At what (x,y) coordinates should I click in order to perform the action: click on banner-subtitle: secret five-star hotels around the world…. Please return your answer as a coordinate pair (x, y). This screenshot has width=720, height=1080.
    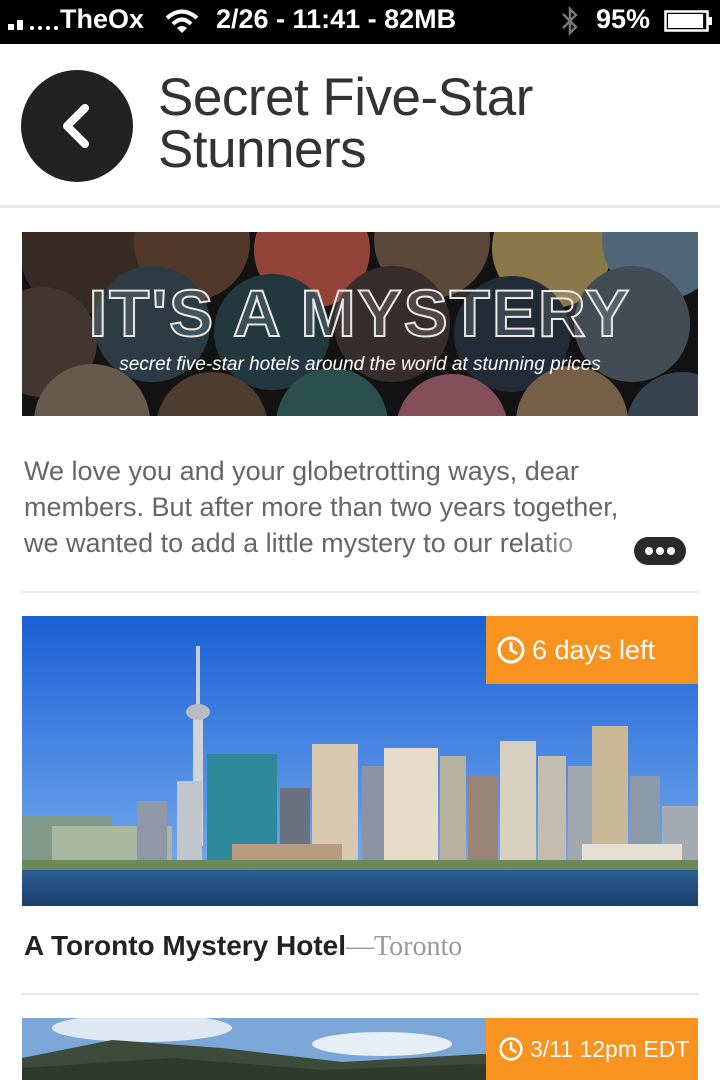
    Looking at the image, I should click on (360, 364).